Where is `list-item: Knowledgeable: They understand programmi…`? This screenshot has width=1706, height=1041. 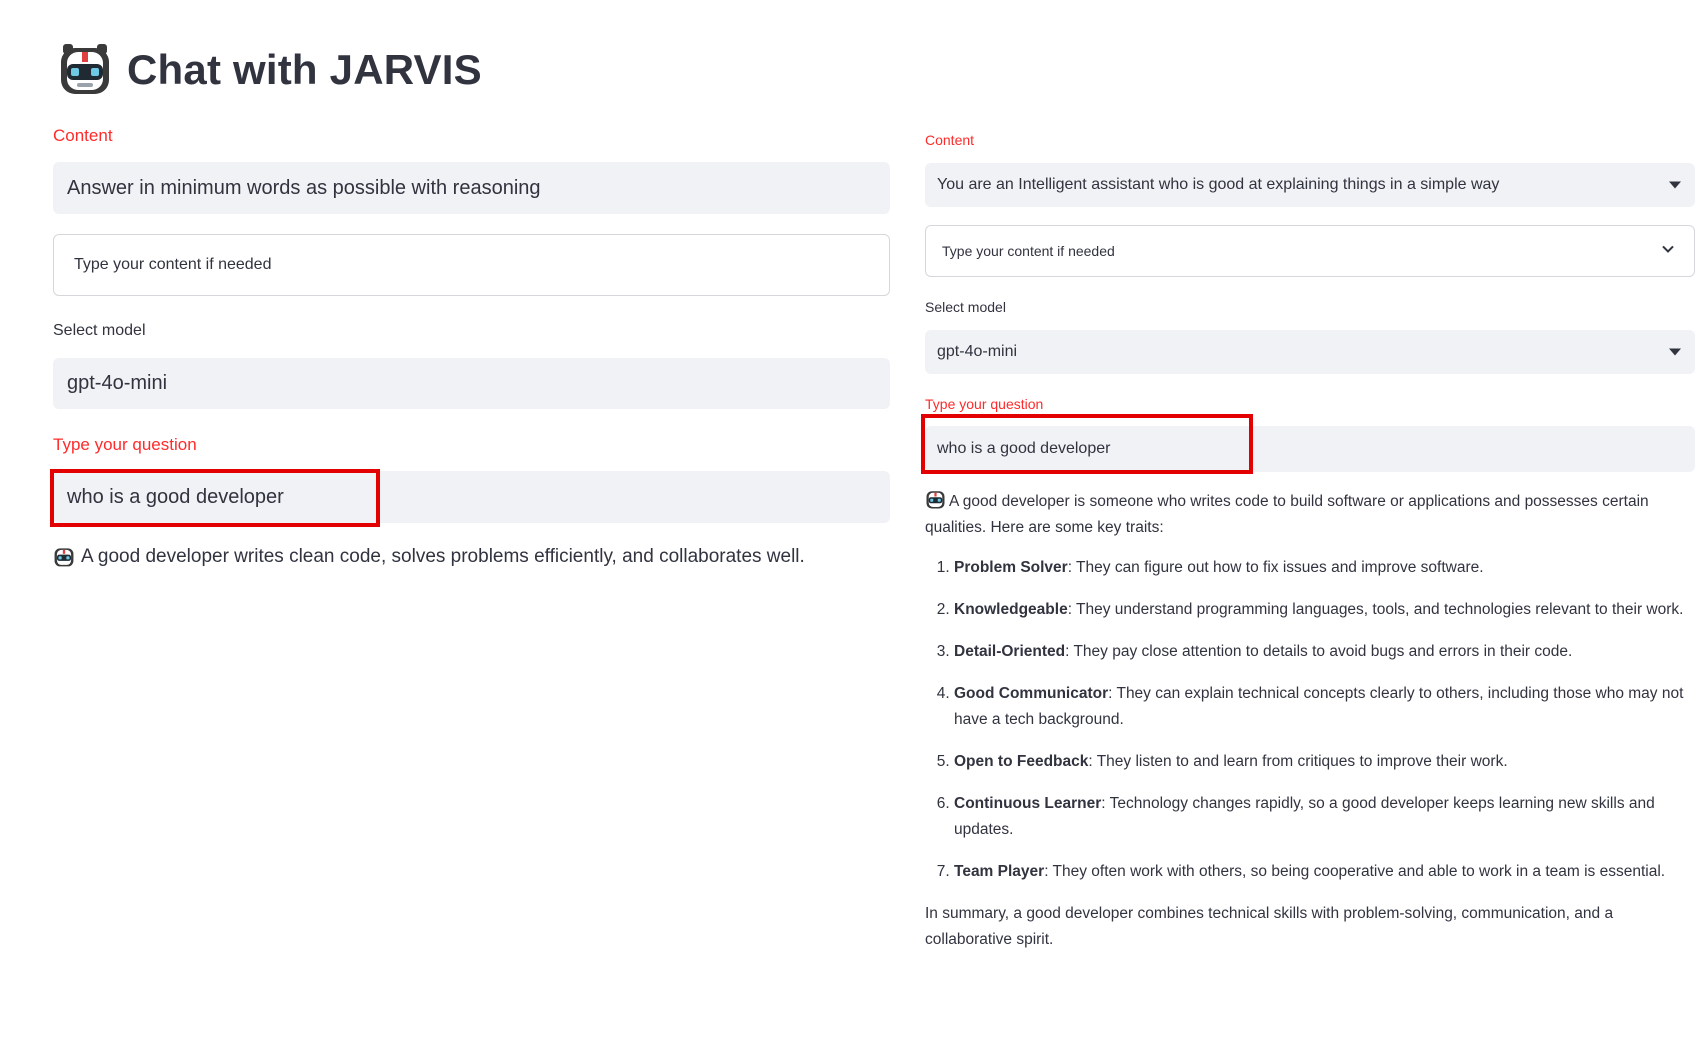 list-item: Knowledgeable: They understand programmi… is located at coordinates (1324, 610).